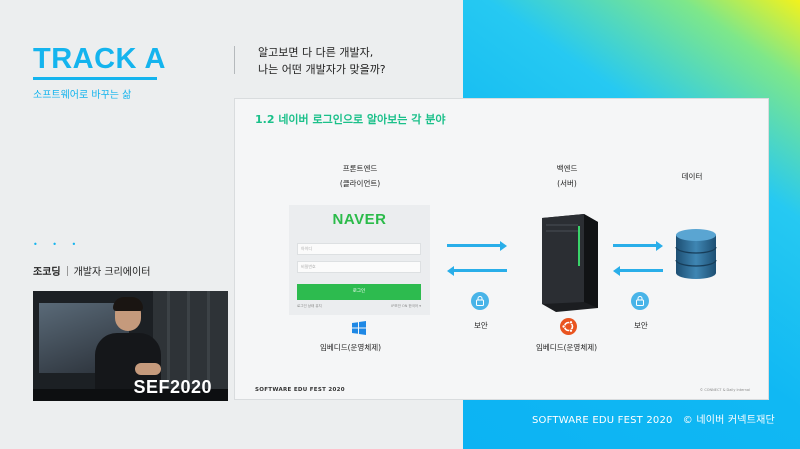 The width and height of the screenshot is (800, 449). I want to click on database-icon, so click(696, 256).